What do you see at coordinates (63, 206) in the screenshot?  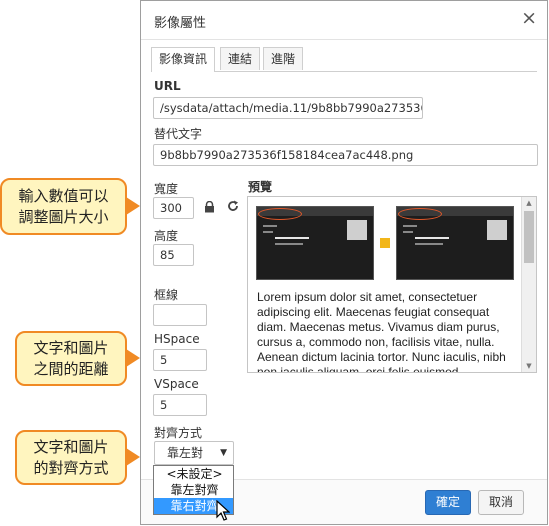 I see `callout-resize: 輸入數值可以 調整圖片大小` at bounding box center [63, 206].